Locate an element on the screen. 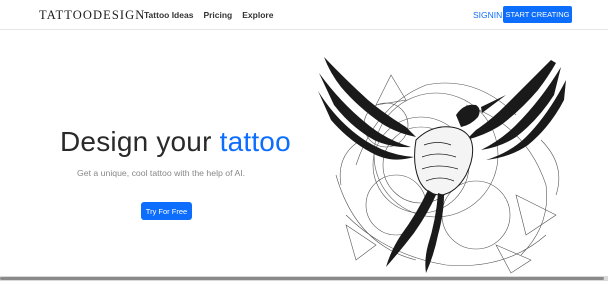  nav-links: Tattoo Ideas Pricing Explore is located at coordinates (208, 15).